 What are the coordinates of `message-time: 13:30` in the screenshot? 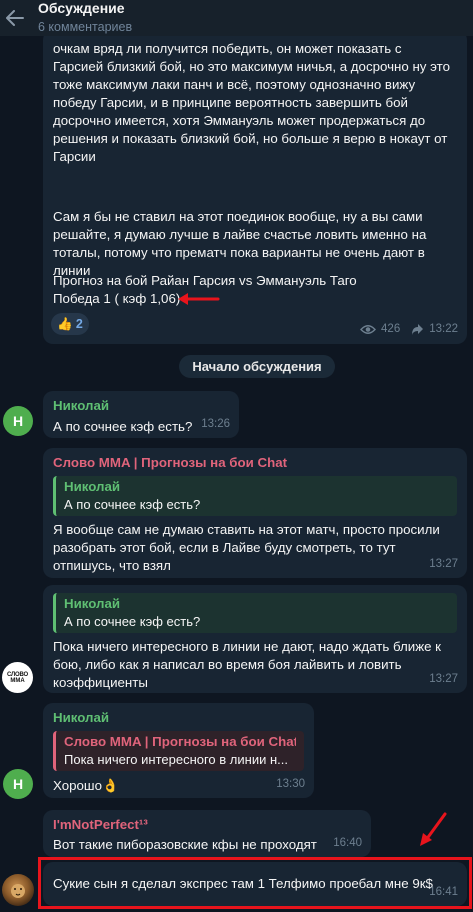 It's located at (290, 784).